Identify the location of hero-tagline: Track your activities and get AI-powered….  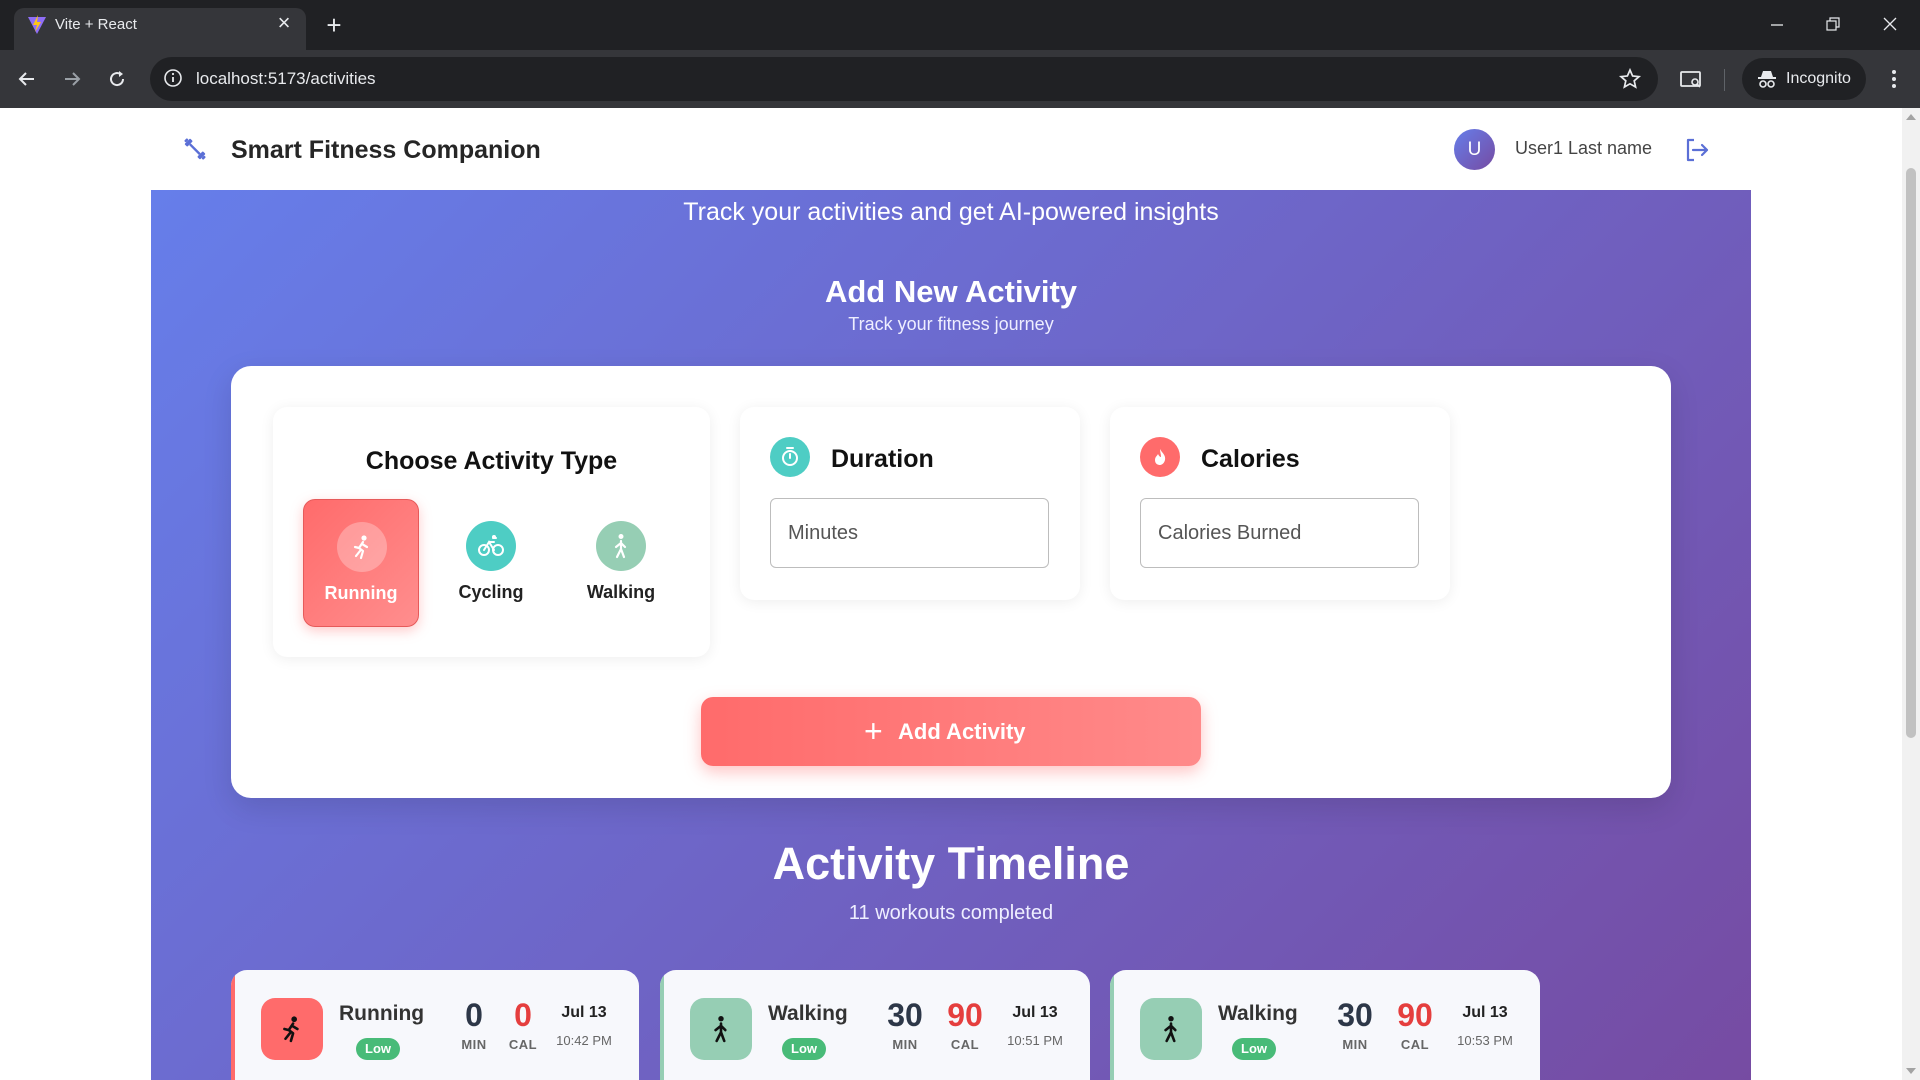
(951, 212).